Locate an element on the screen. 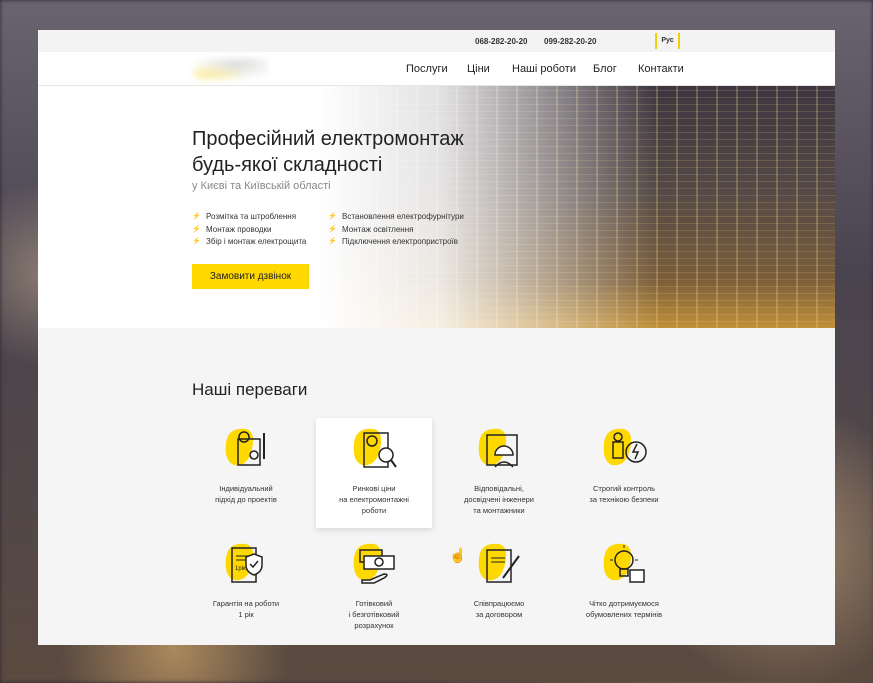  feature-item: Встановлення електрофурнітури is located at coordinates (396, 217).